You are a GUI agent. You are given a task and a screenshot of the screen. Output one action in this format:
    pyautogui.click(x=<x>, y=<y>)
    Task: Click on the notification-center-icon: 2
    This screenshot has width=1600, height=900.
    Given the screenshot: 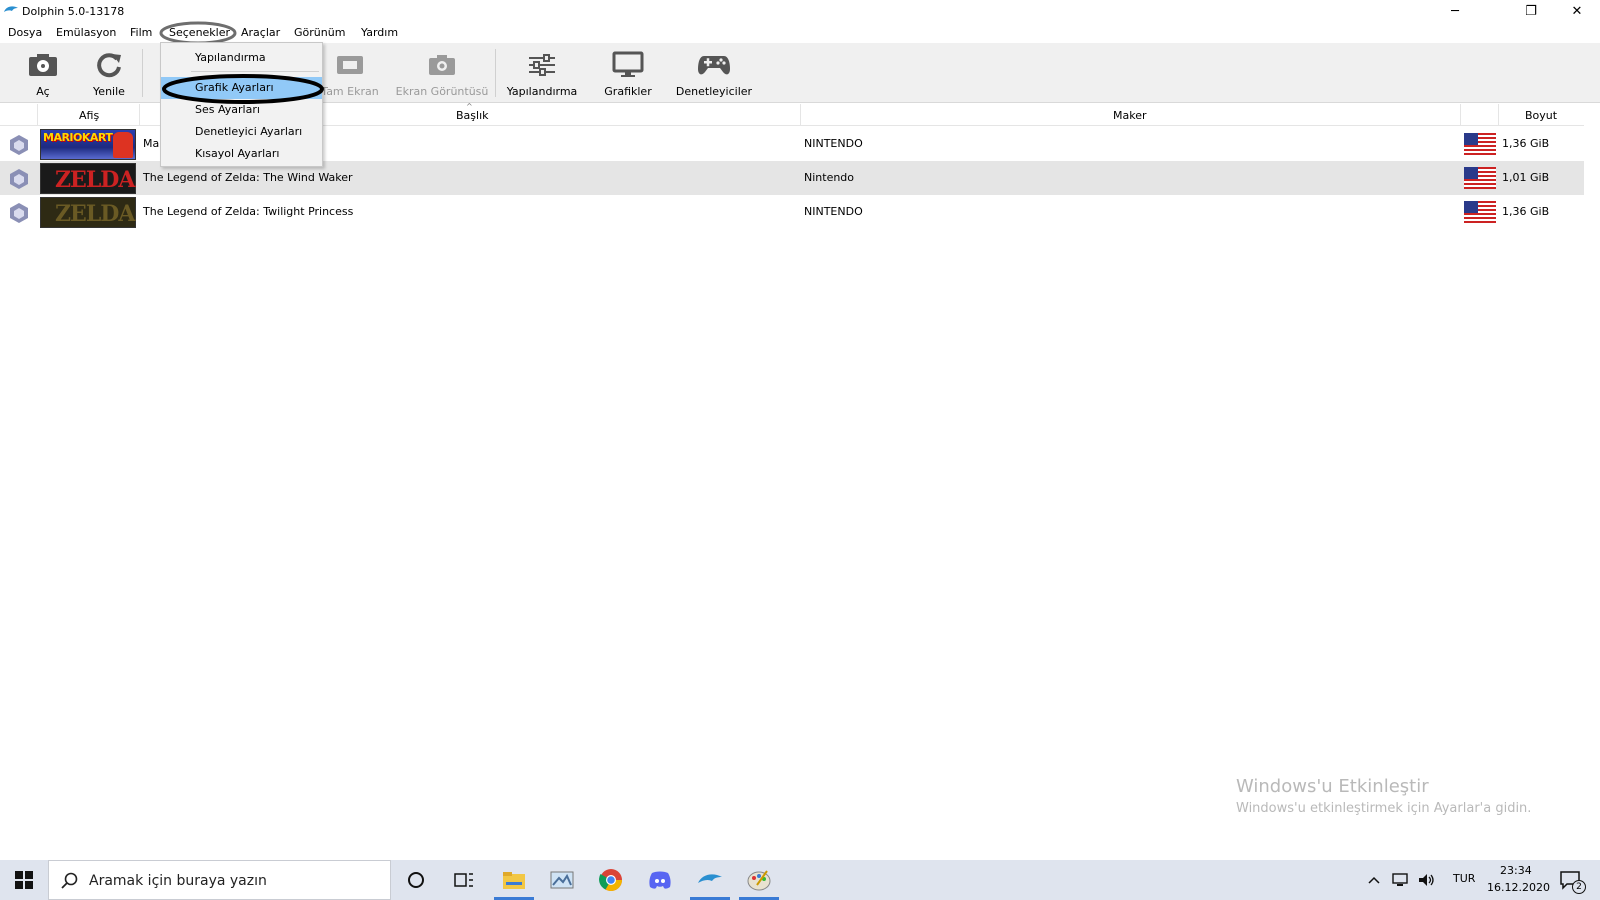 What is the action you would take?
    pyautogui.click(x=1570, y=880)
    